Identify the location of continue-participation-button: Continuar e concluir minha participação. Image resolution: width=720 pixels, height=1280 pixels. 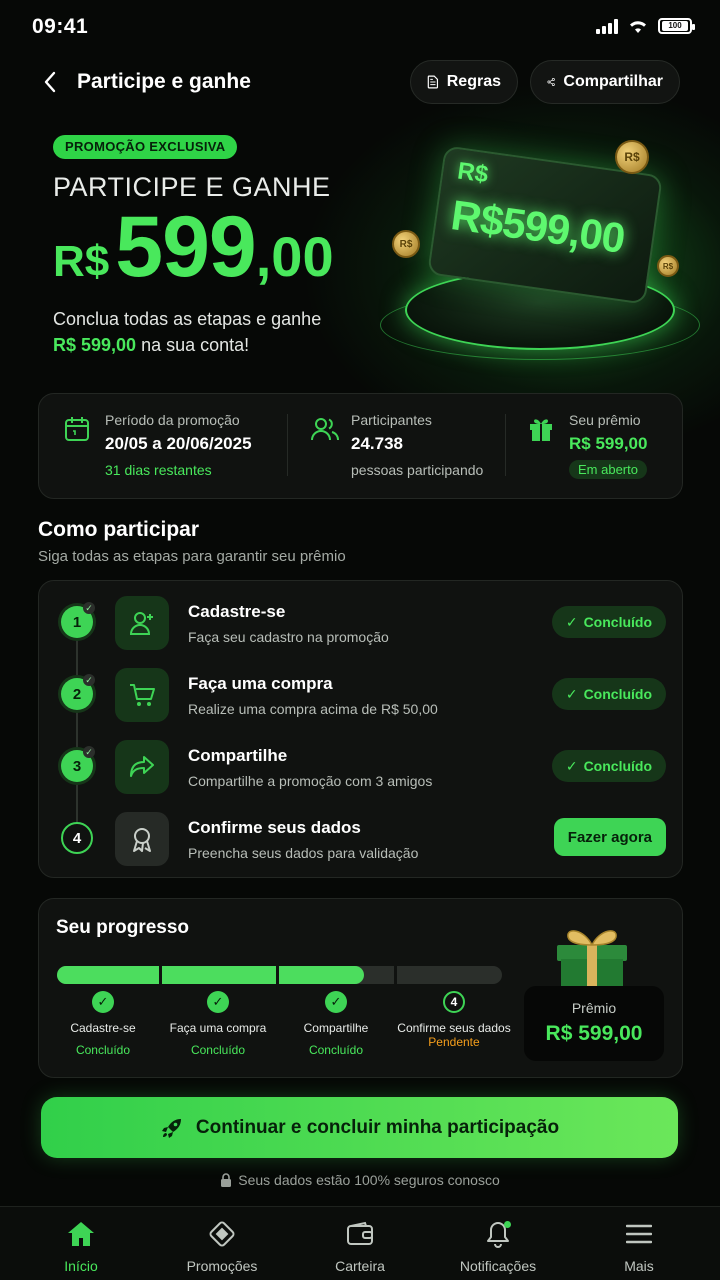
(359, 1127).